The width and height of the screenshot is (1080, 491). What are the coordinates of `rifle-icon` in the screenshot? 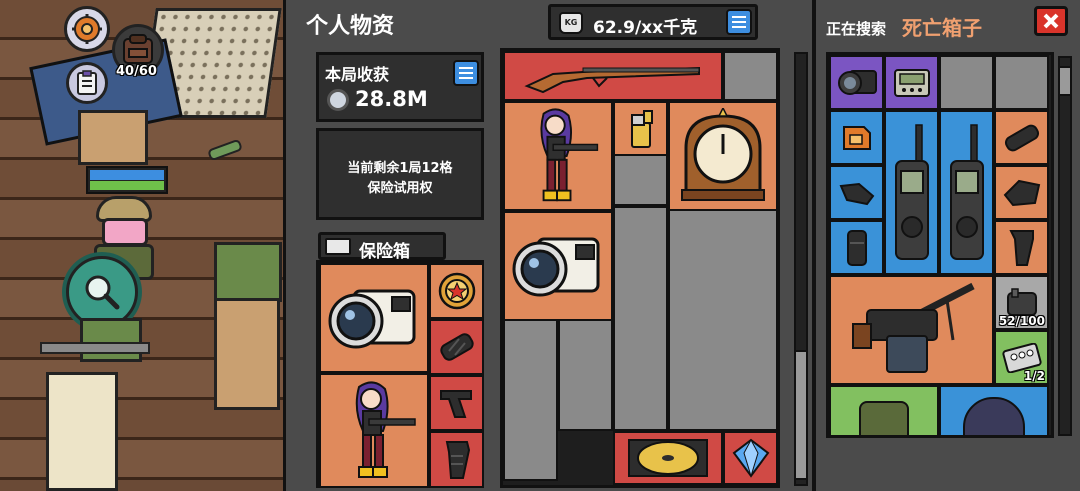 It's located at (612, 80).